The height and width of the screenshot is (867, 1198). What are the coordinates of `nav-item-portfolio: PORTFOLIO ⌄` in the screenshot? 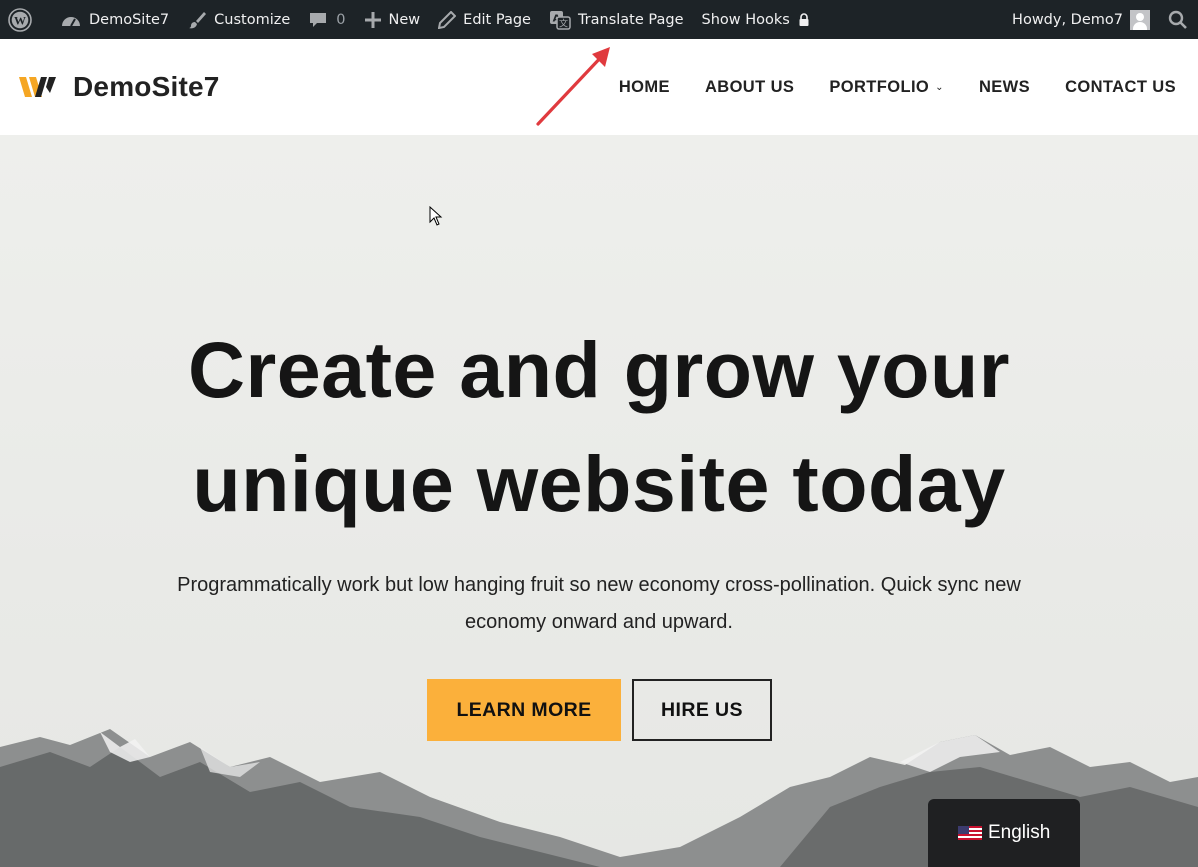 It's located at (886, 87).